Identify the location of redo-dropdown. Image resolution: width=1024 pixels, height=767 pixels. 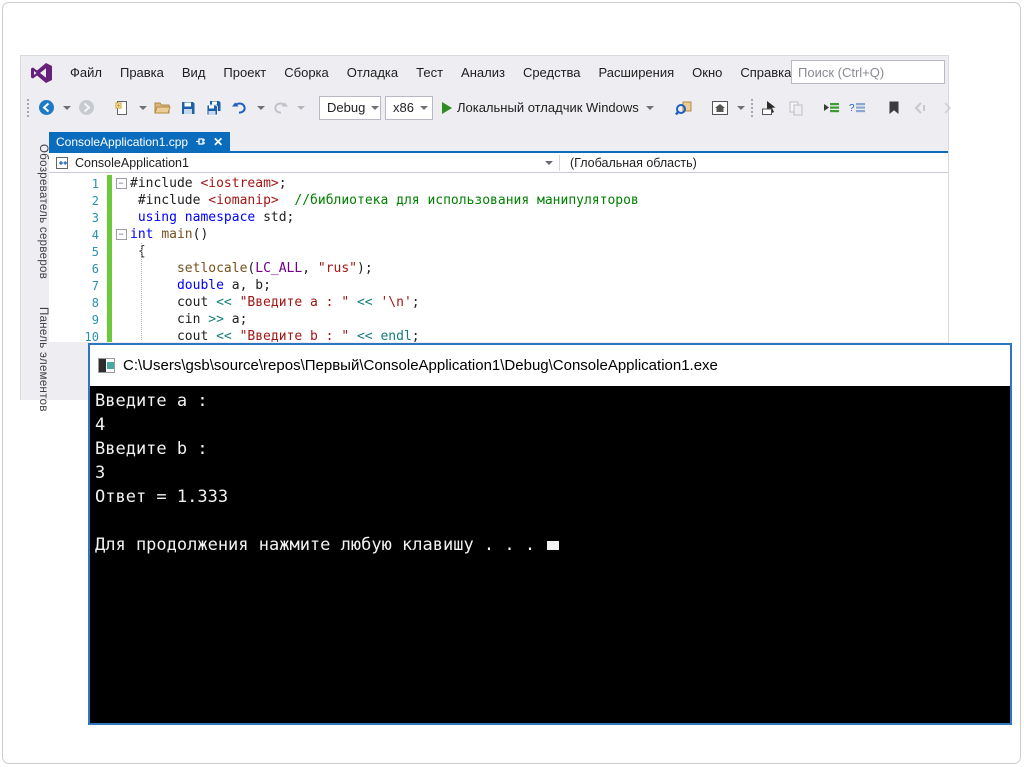
(301, 107).